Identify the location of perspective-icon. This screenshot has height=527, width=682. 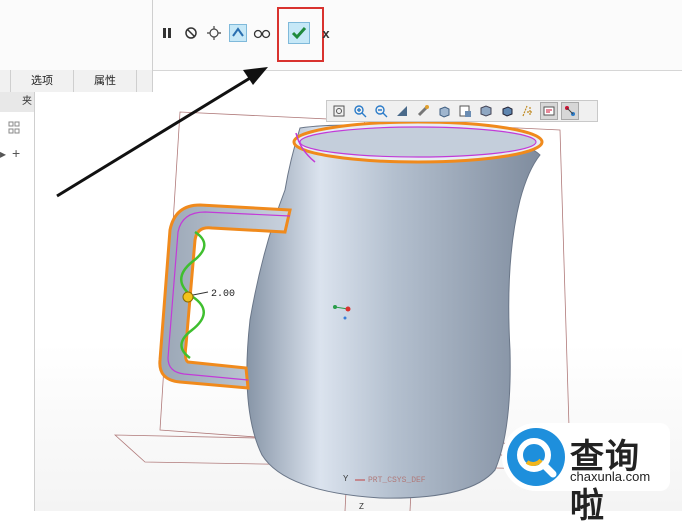
(507, 111).